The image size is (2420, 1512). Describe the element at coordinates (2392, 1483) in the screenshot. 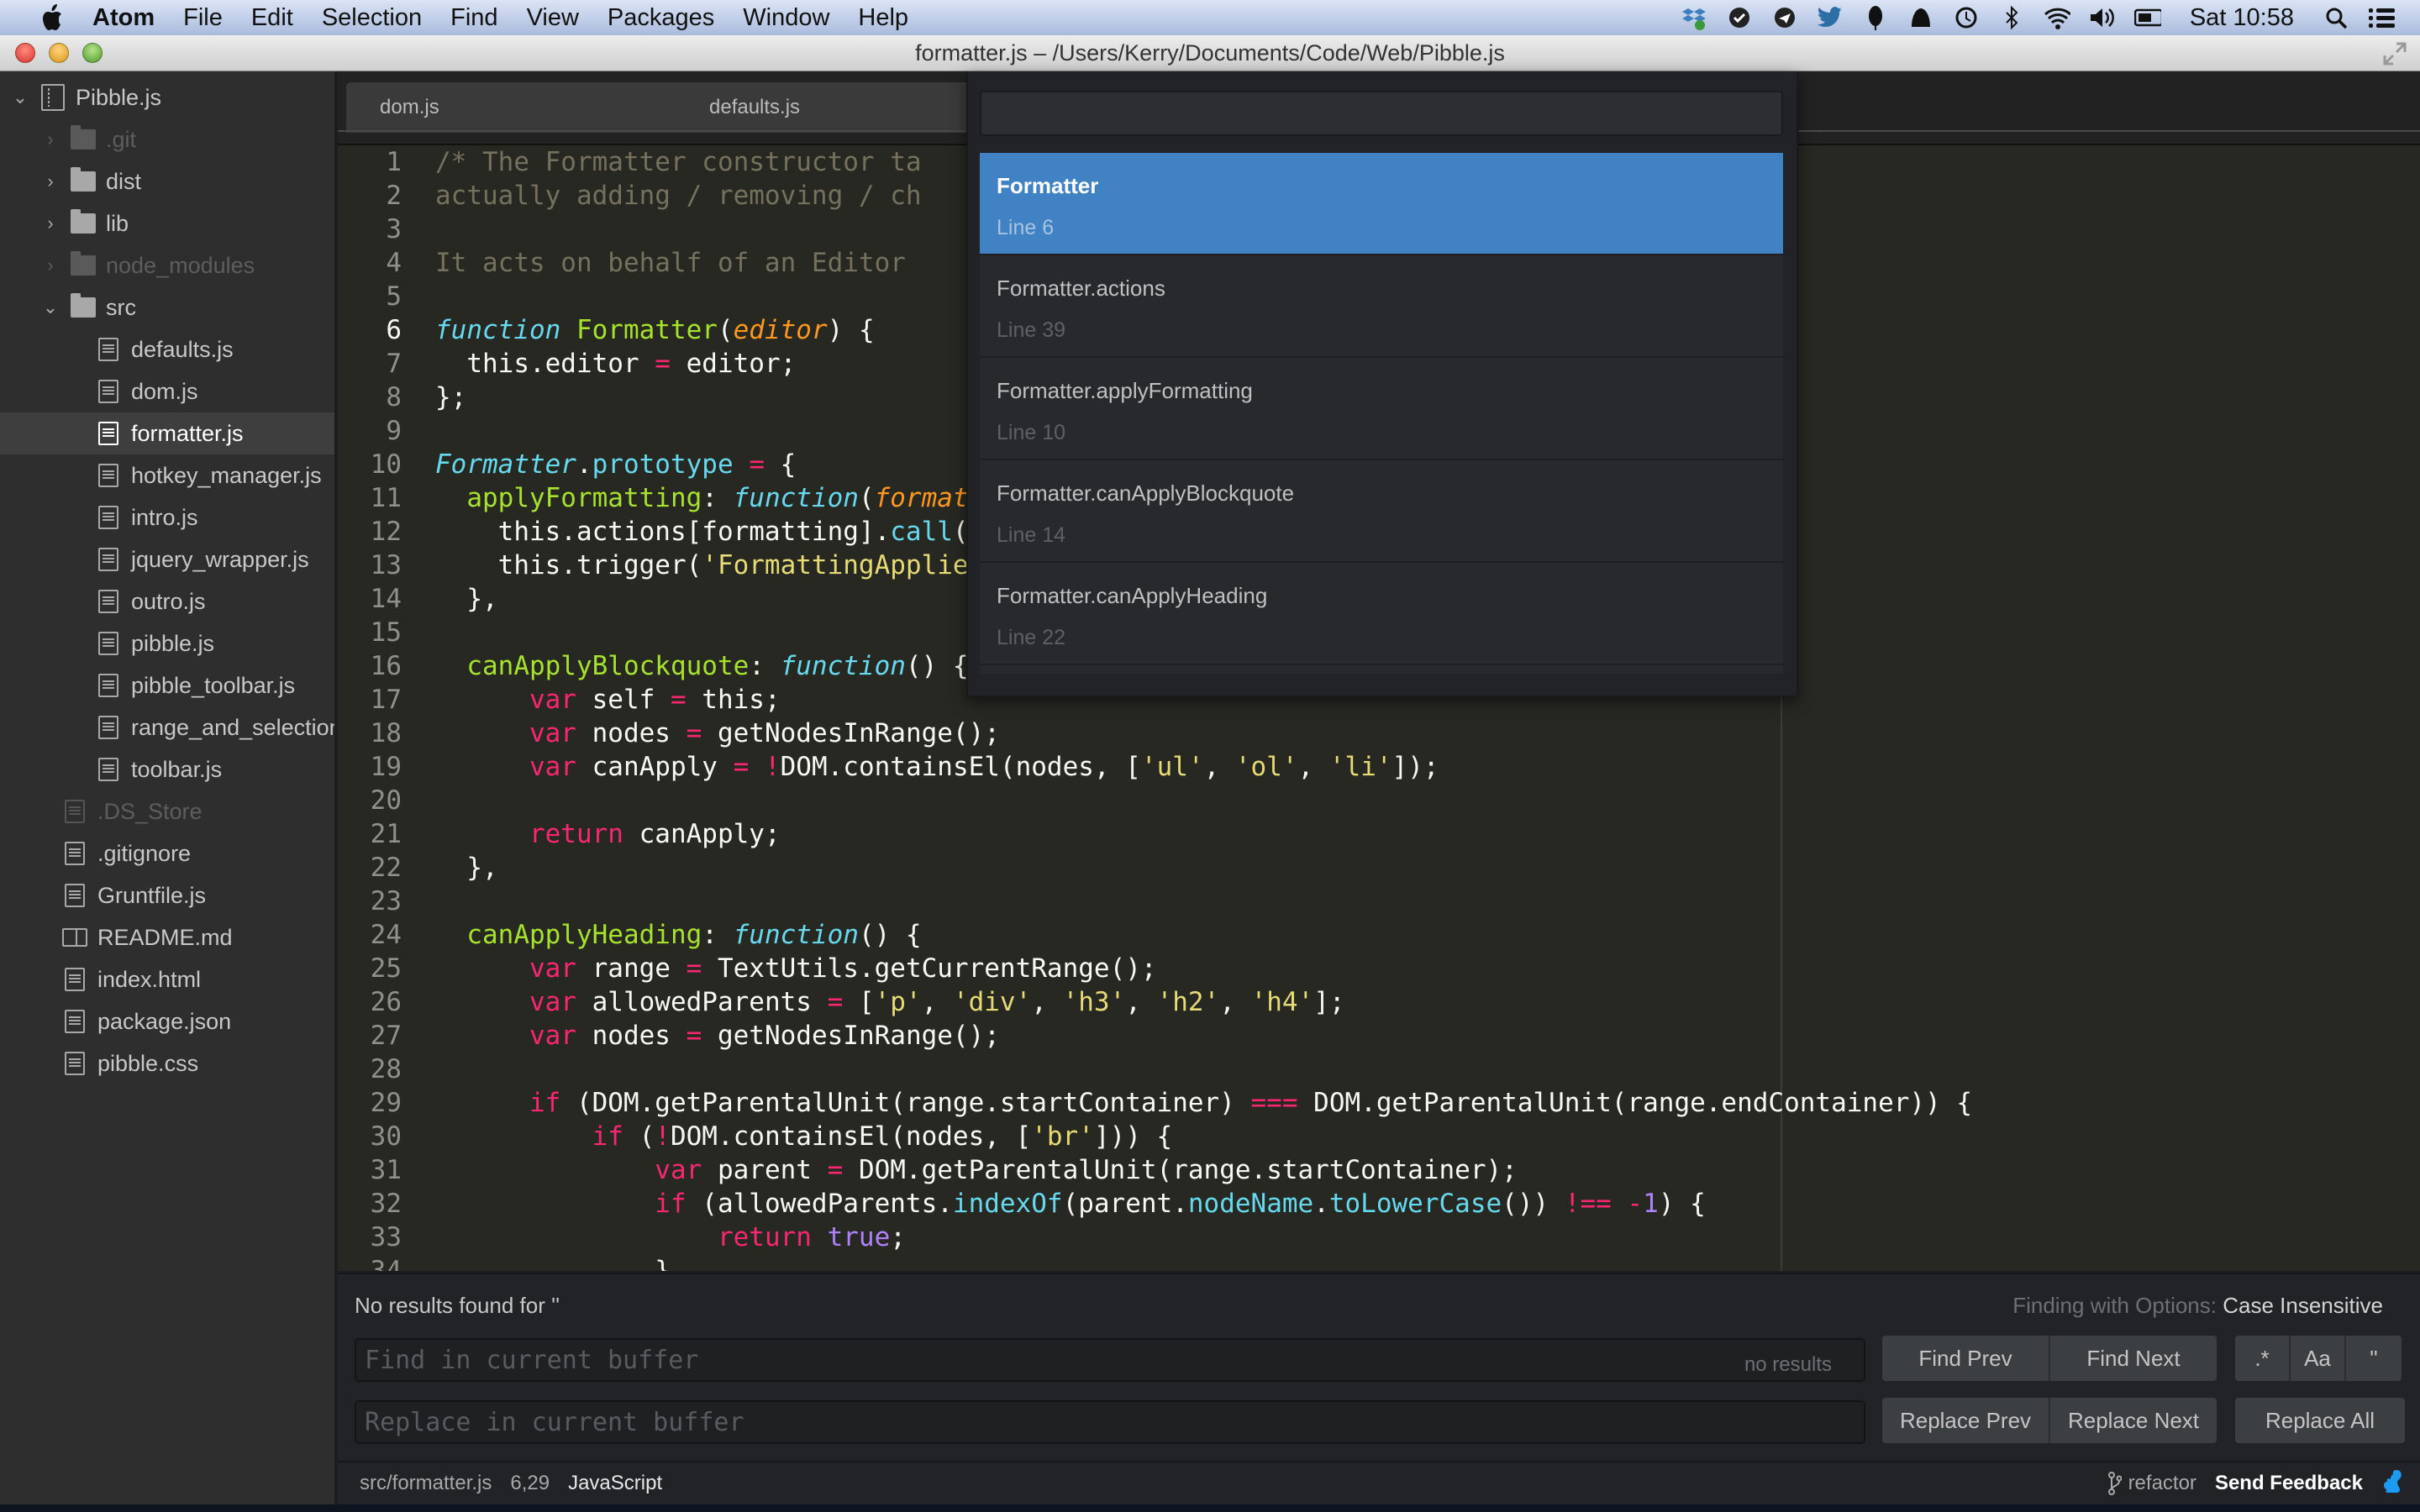

I see `squirrel-icon` at that location.